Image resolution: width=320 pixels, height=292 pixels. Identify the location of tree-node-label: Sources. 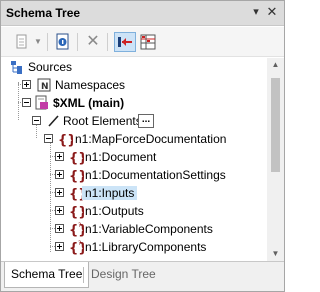
(50, 67).